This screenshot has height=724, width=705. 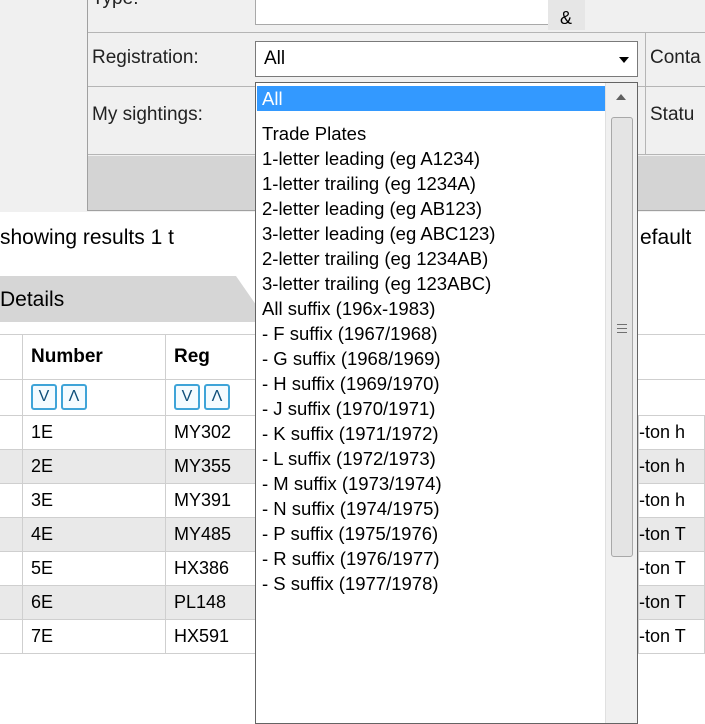 What do you see at coordinates (431, 483) in the screenshot?
I see `dropdown-option: - M suffix (1973/1974)` at bounding box center [431, 483].